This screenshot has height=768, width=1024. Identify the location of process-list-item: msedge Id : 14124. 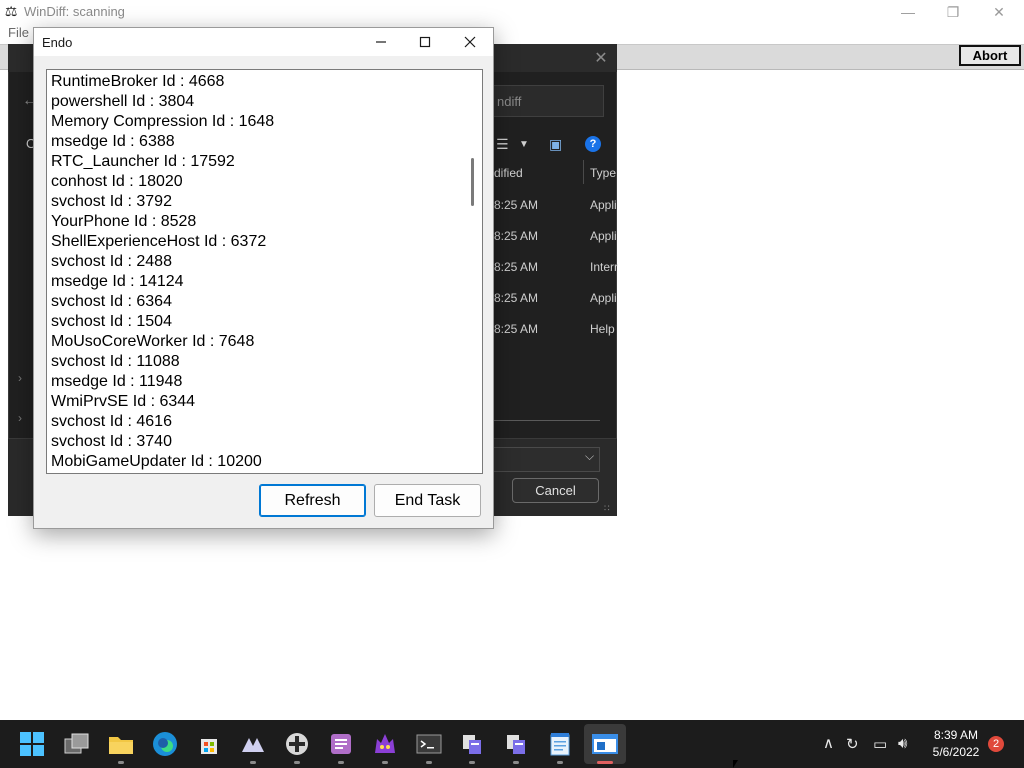
(266, 282).